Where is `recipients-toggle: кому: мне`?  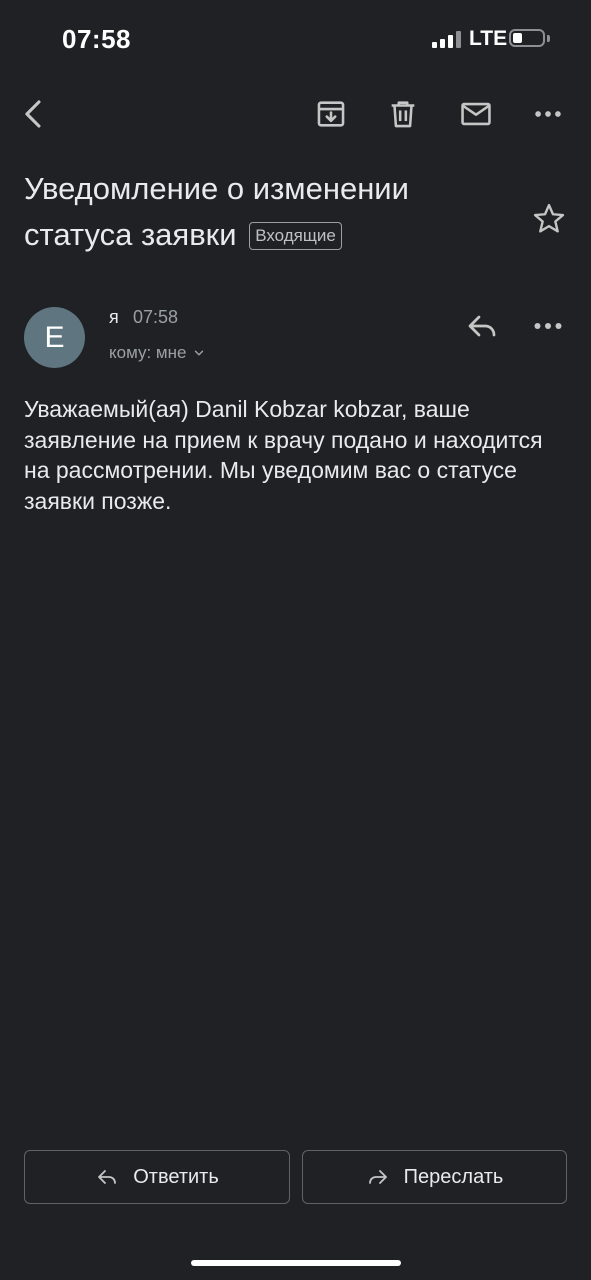
recipients-toggle: кому: мне is located at coordinates (157, 353).